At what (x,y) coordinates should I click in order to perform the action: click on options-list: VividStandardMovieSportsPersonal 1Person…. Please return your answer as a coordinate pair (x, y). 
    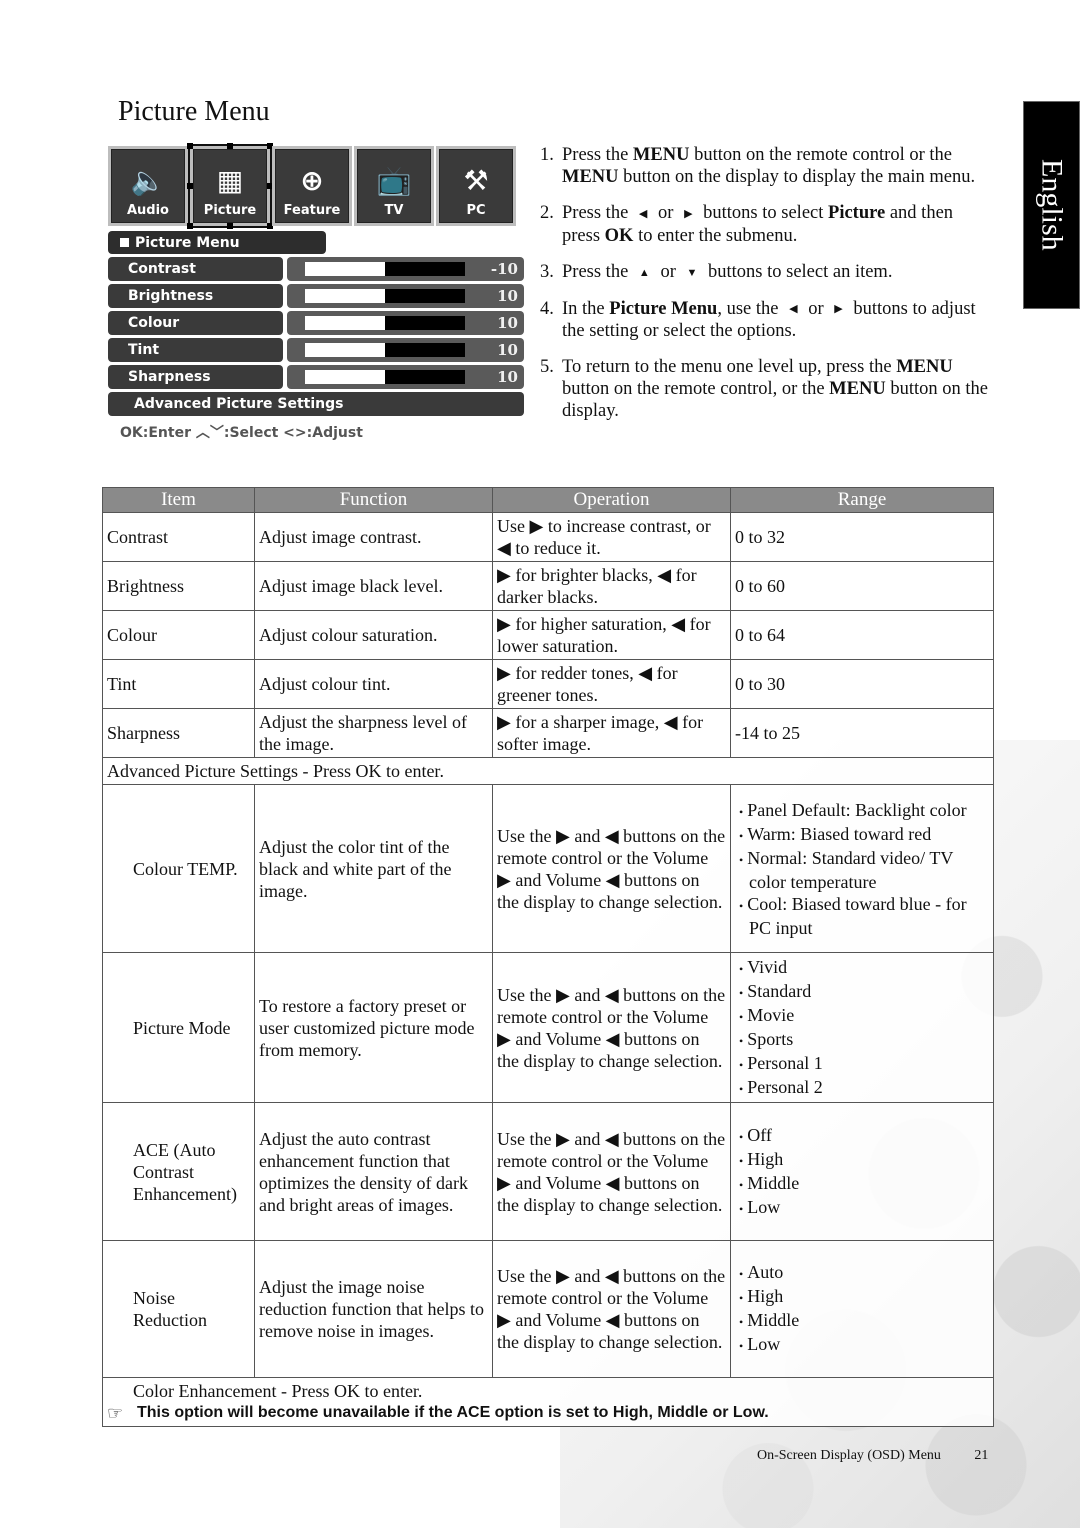
    Looking at the image, I should click on (862, 1028).